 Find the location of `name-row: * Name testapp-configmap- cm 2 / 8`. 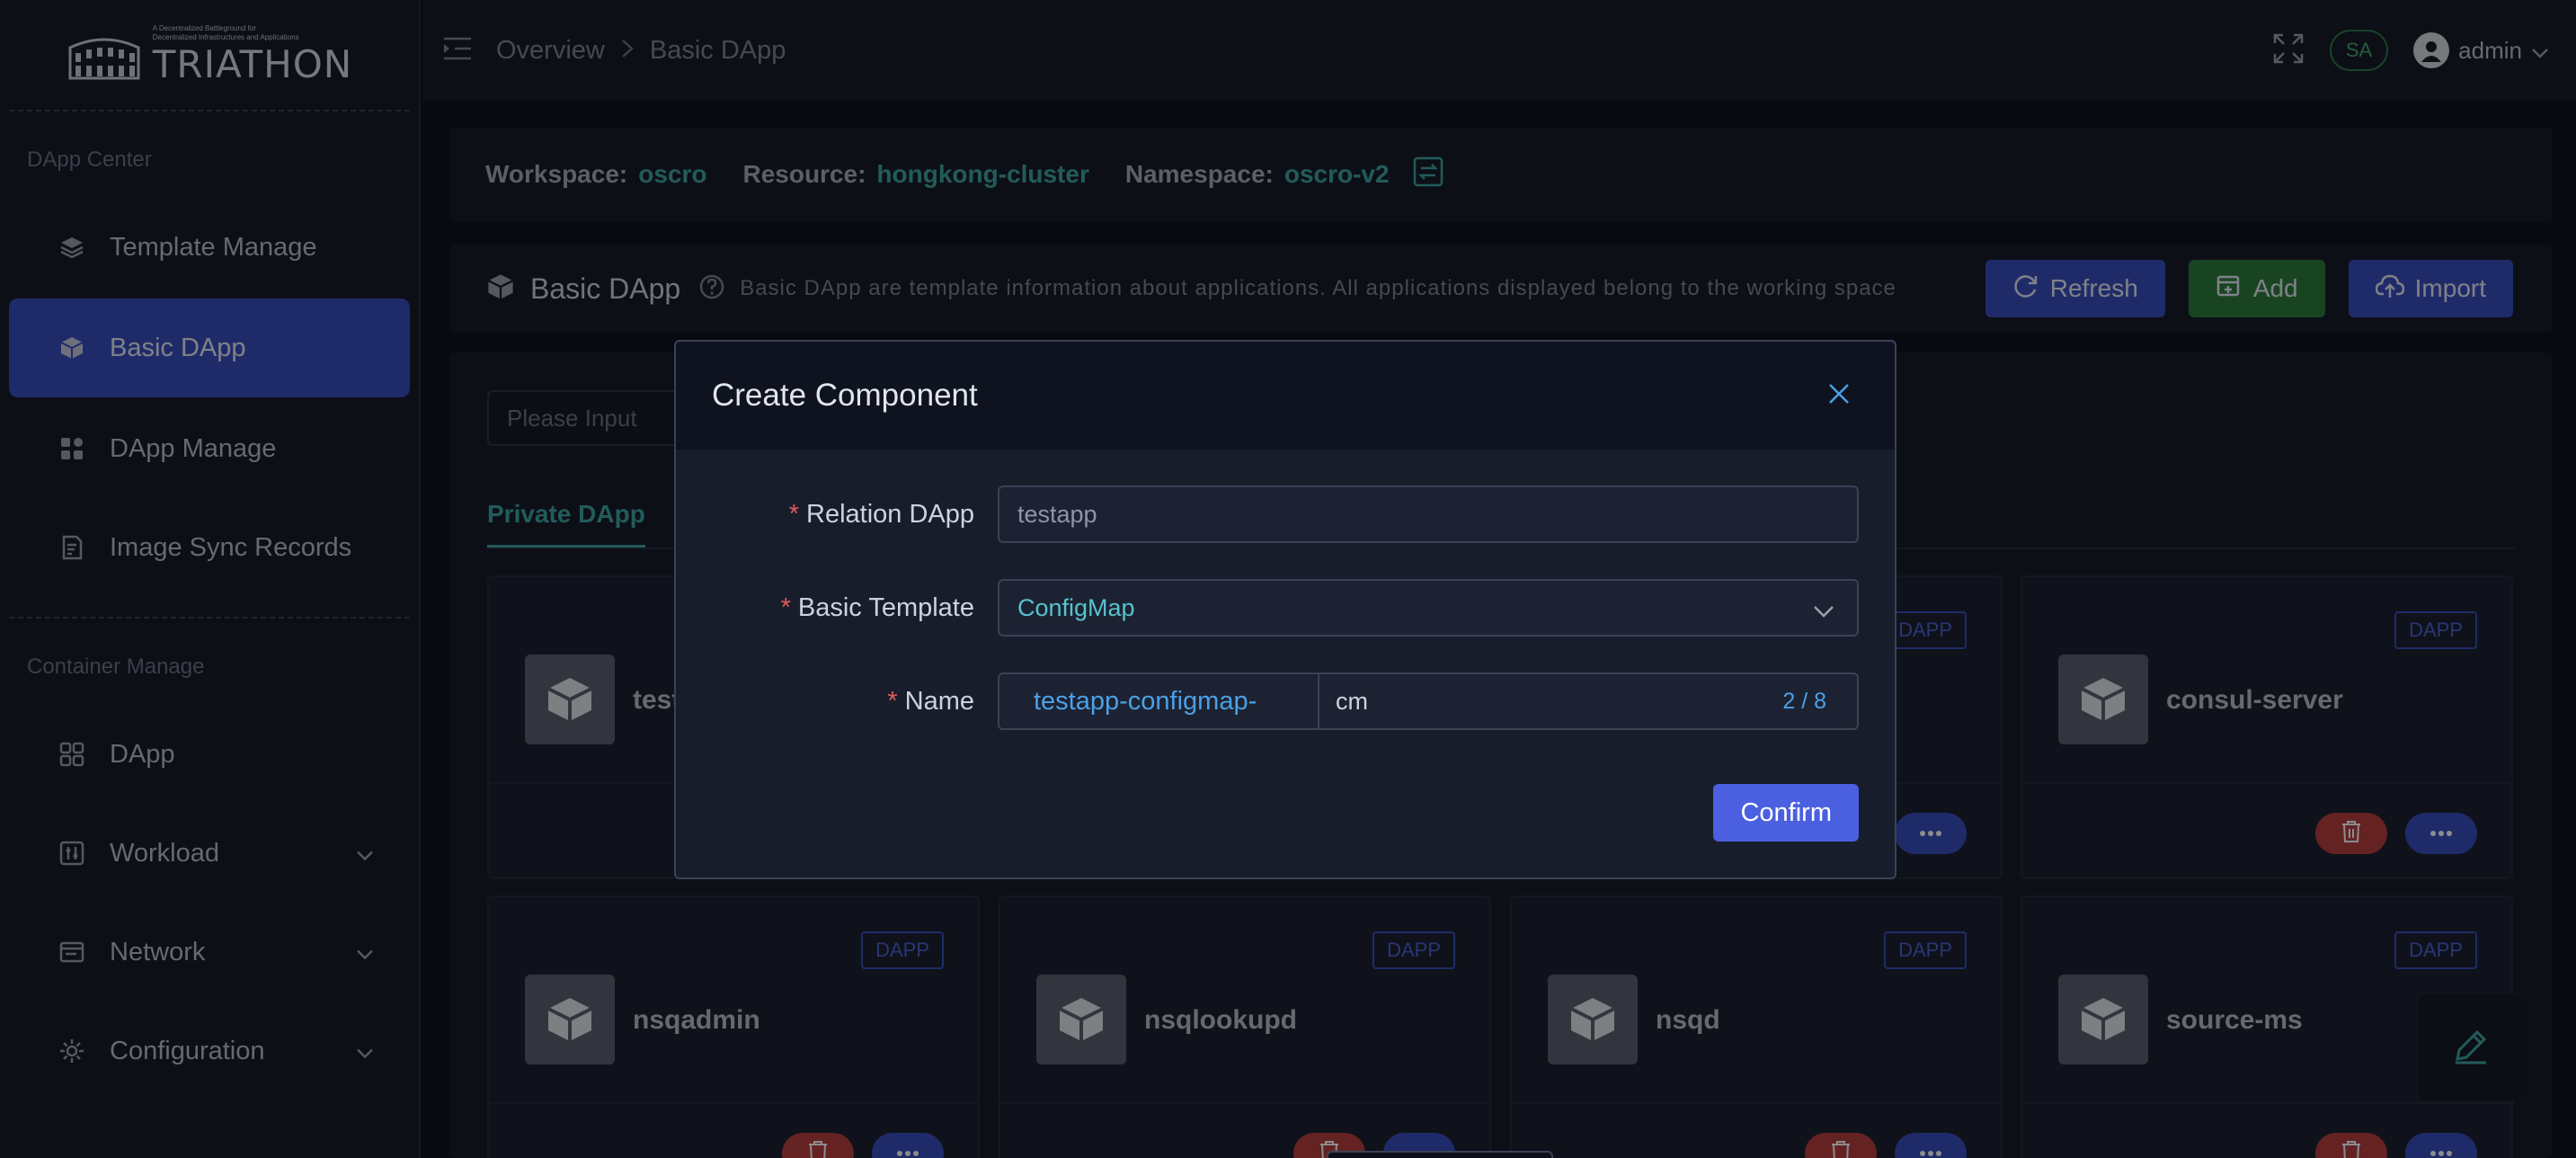

name-row: * Name testapp-configmap- cm 2 / 8 is located at coordinates (1267, 701).